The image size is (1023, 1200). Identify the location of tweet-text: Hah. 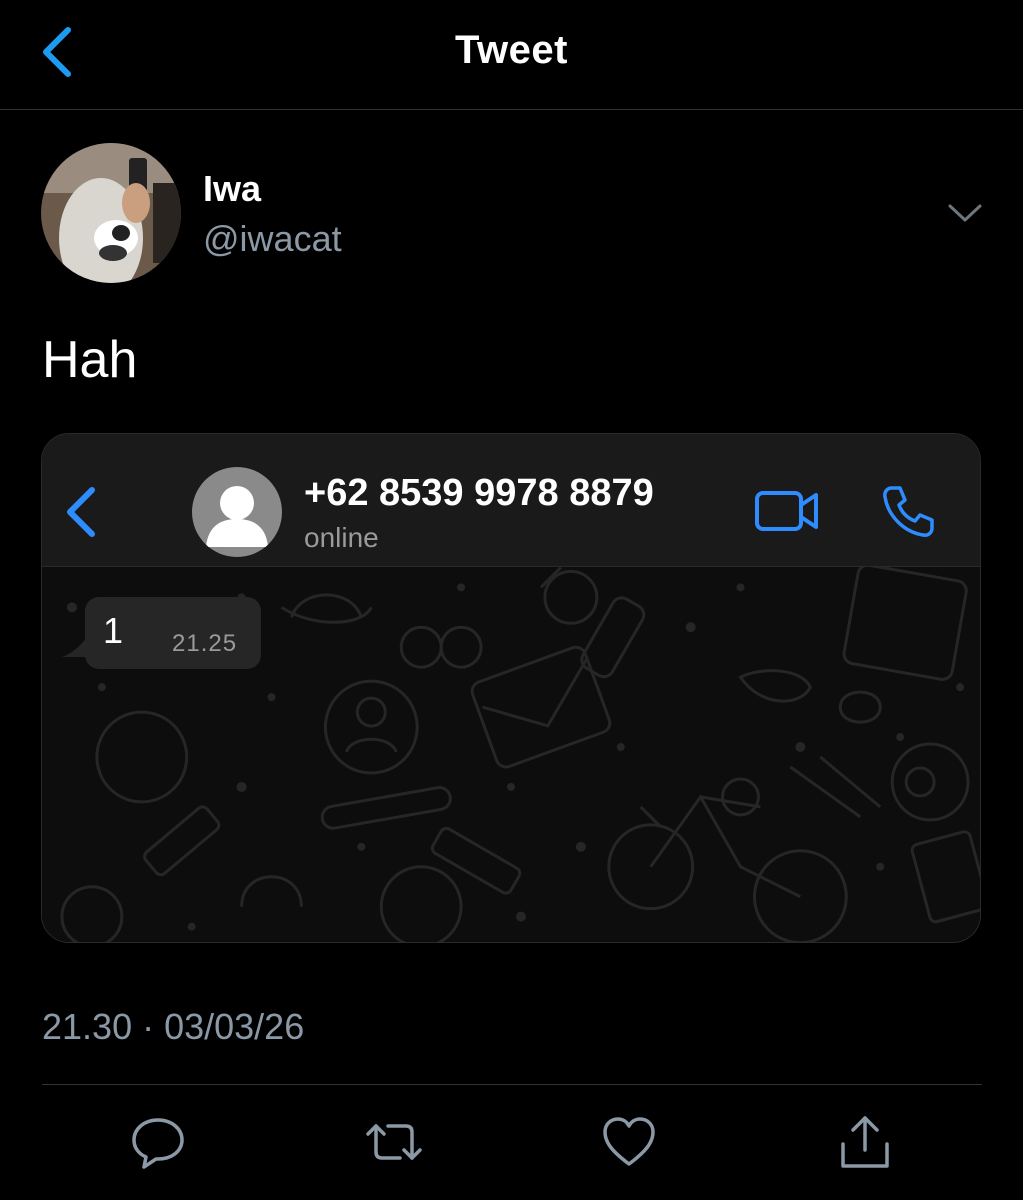
(90, 360).